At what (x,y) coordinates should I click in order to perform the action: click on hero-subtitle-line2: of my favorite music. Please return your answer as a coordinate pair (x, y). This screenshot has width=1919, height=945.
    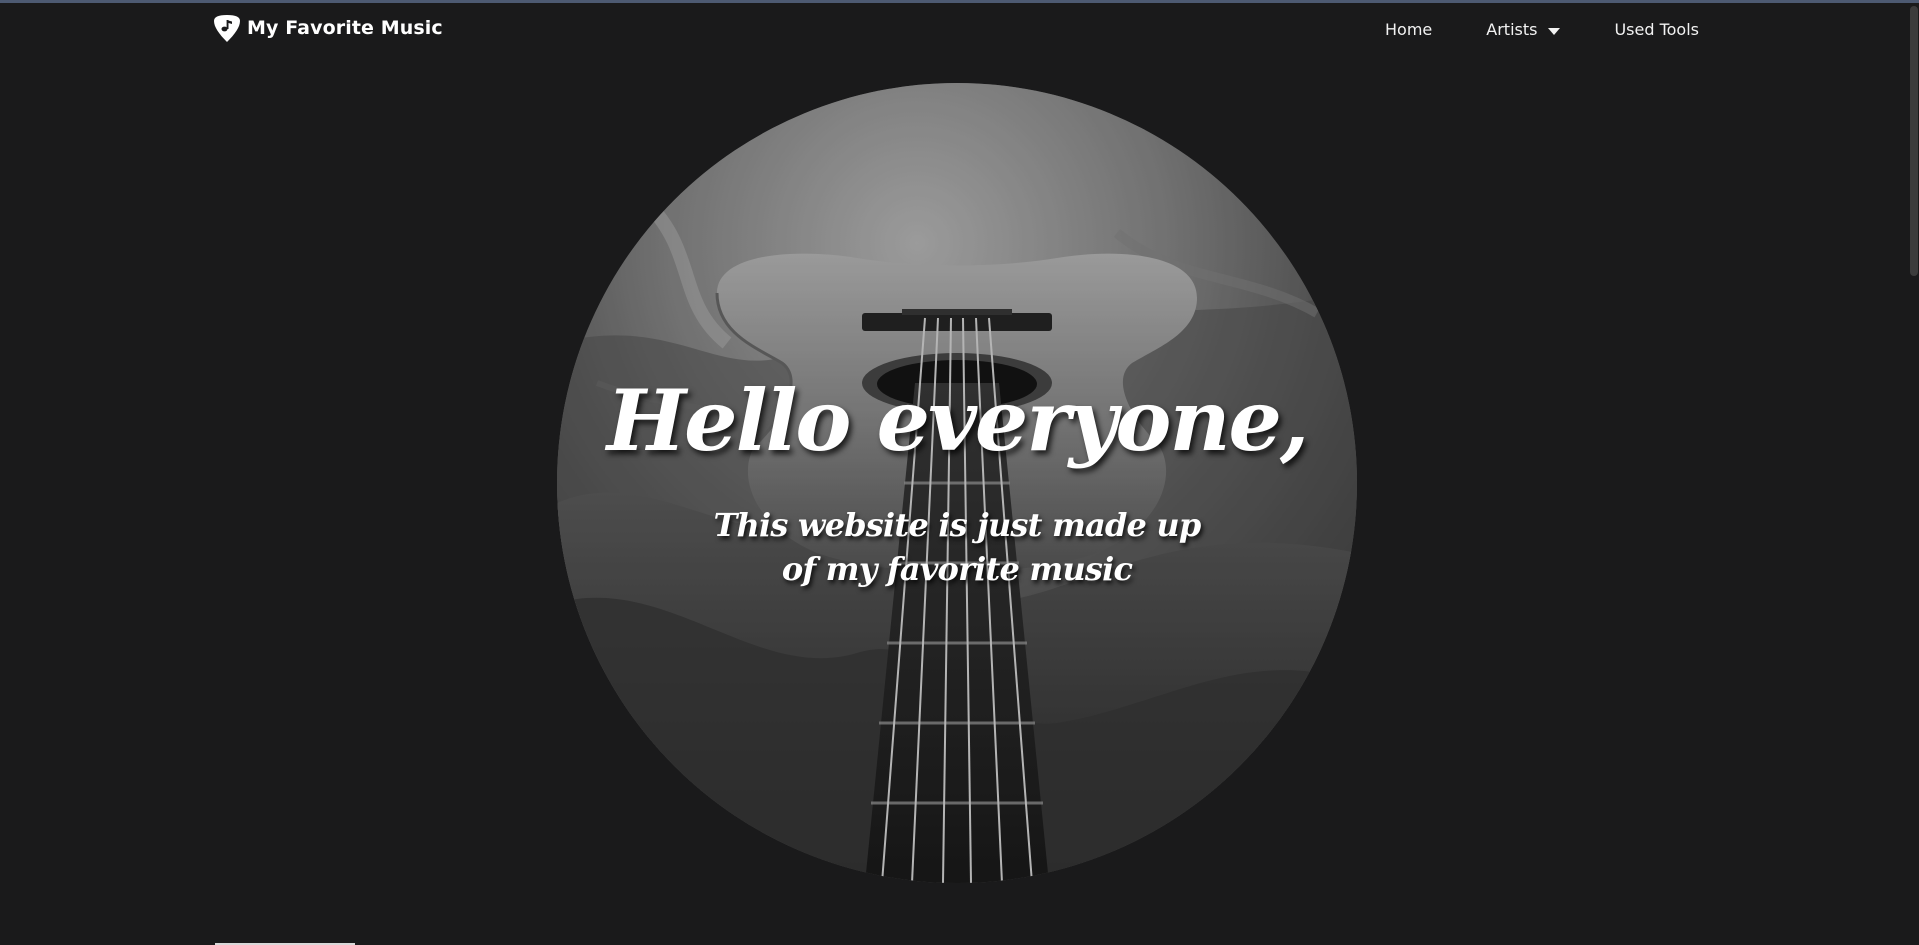
    Looking at the image, I should click on (957, 569).